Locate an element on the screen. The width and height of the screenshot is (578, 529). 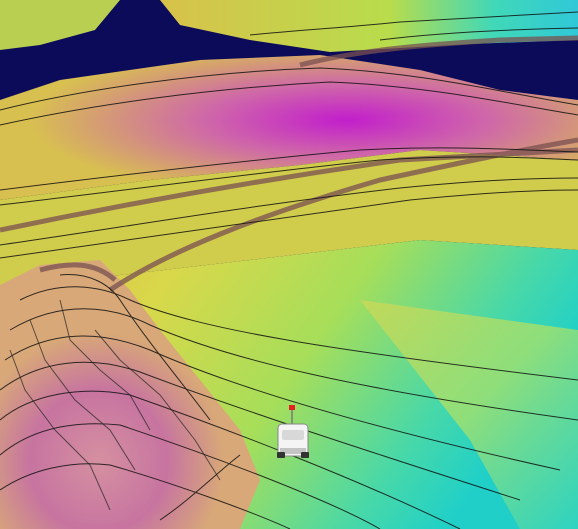
haul-truck-marker is located at coordinates (294, 432).